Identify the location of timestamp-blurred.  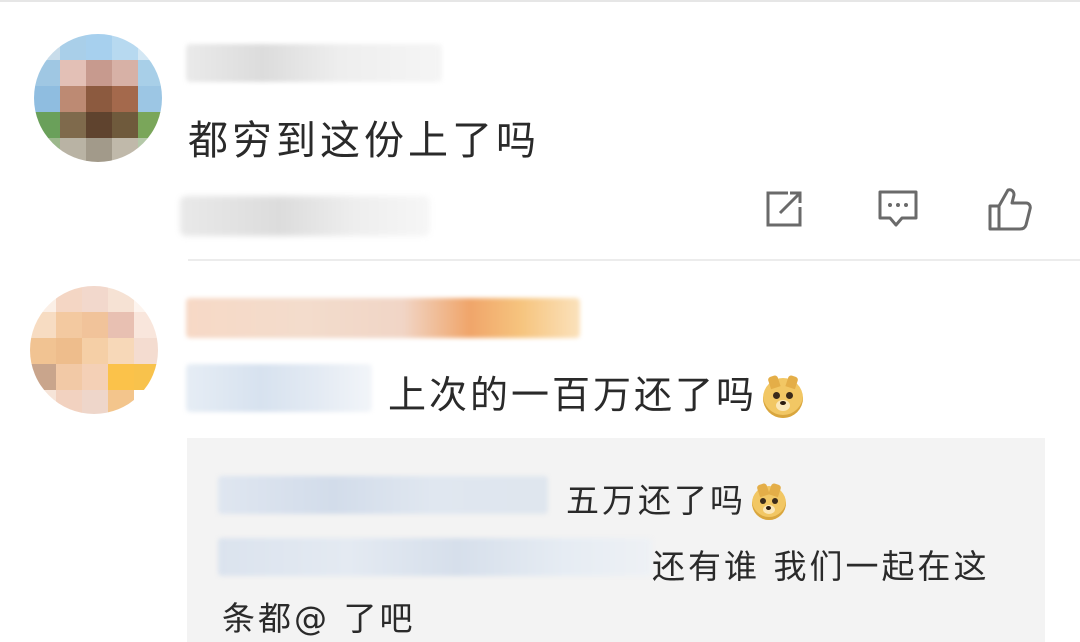
(305, 216).